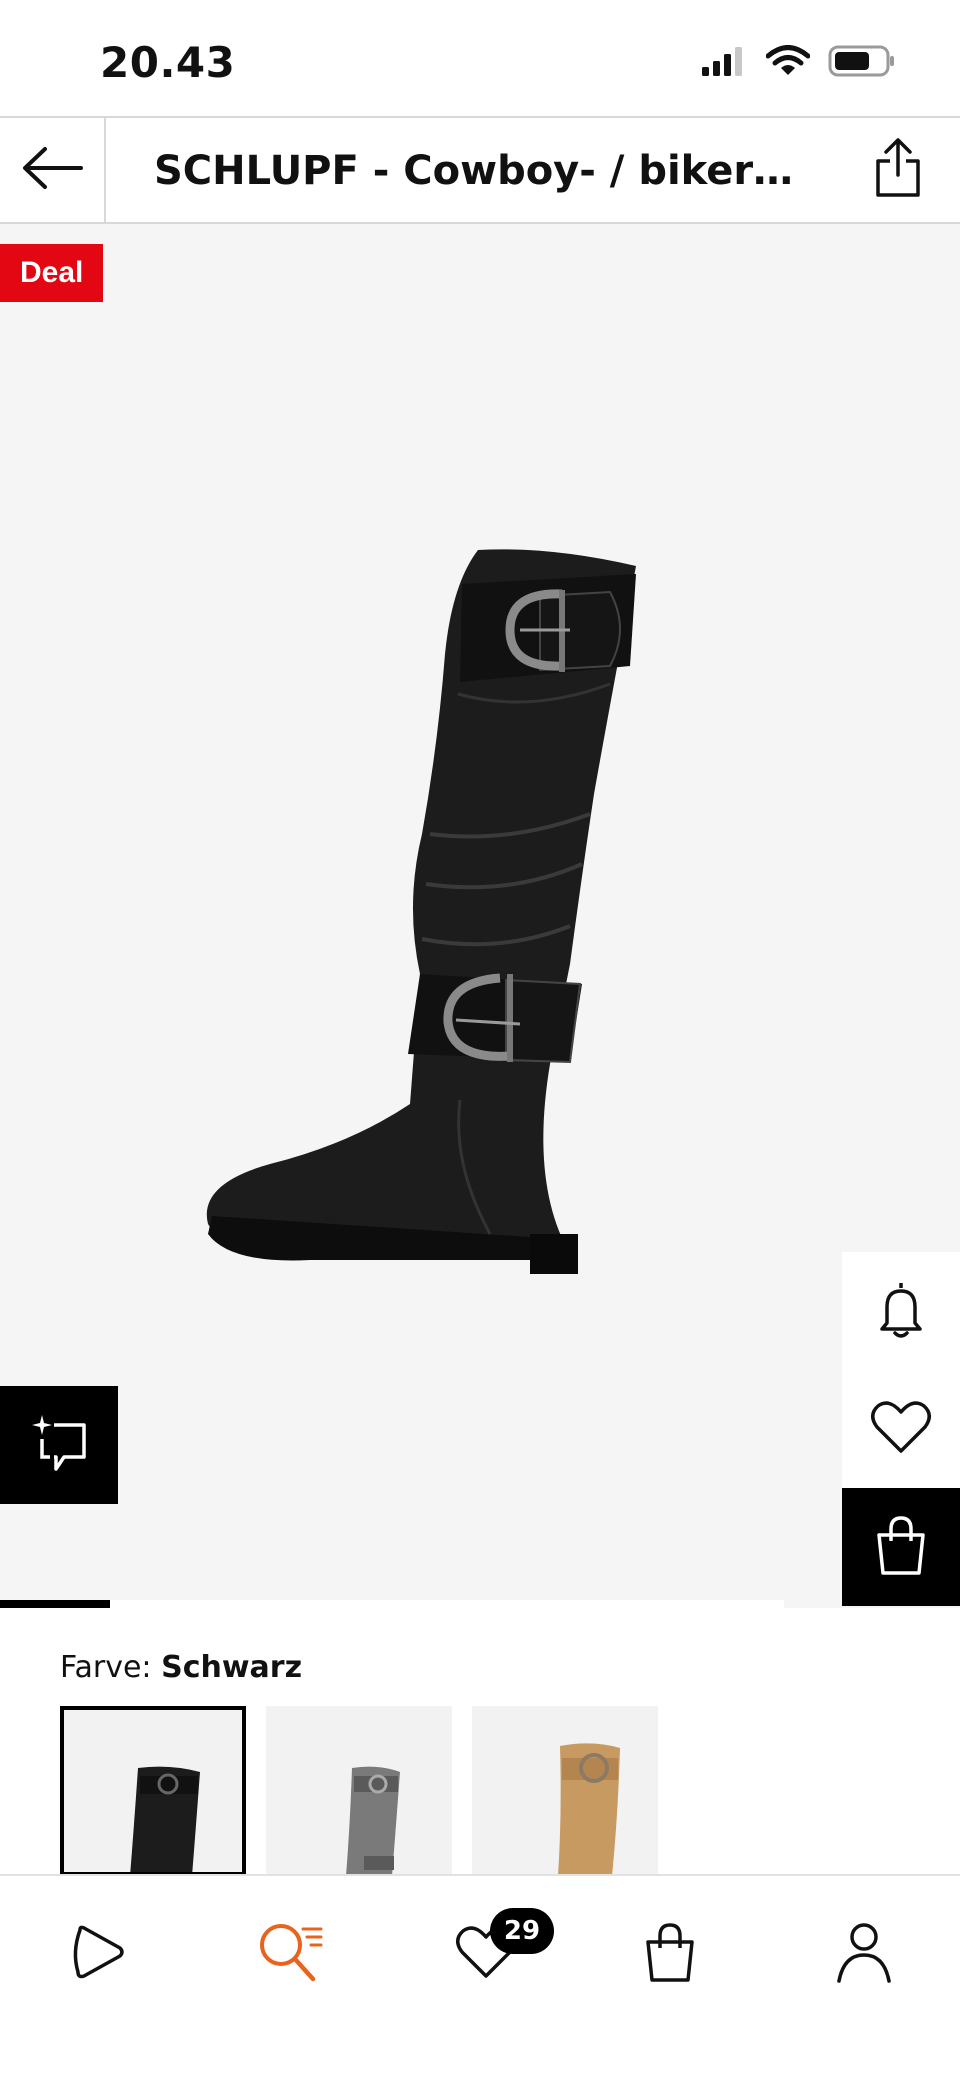 The image size is (960, 2078). I want to click on wishlist-button, so click(901, 1429).